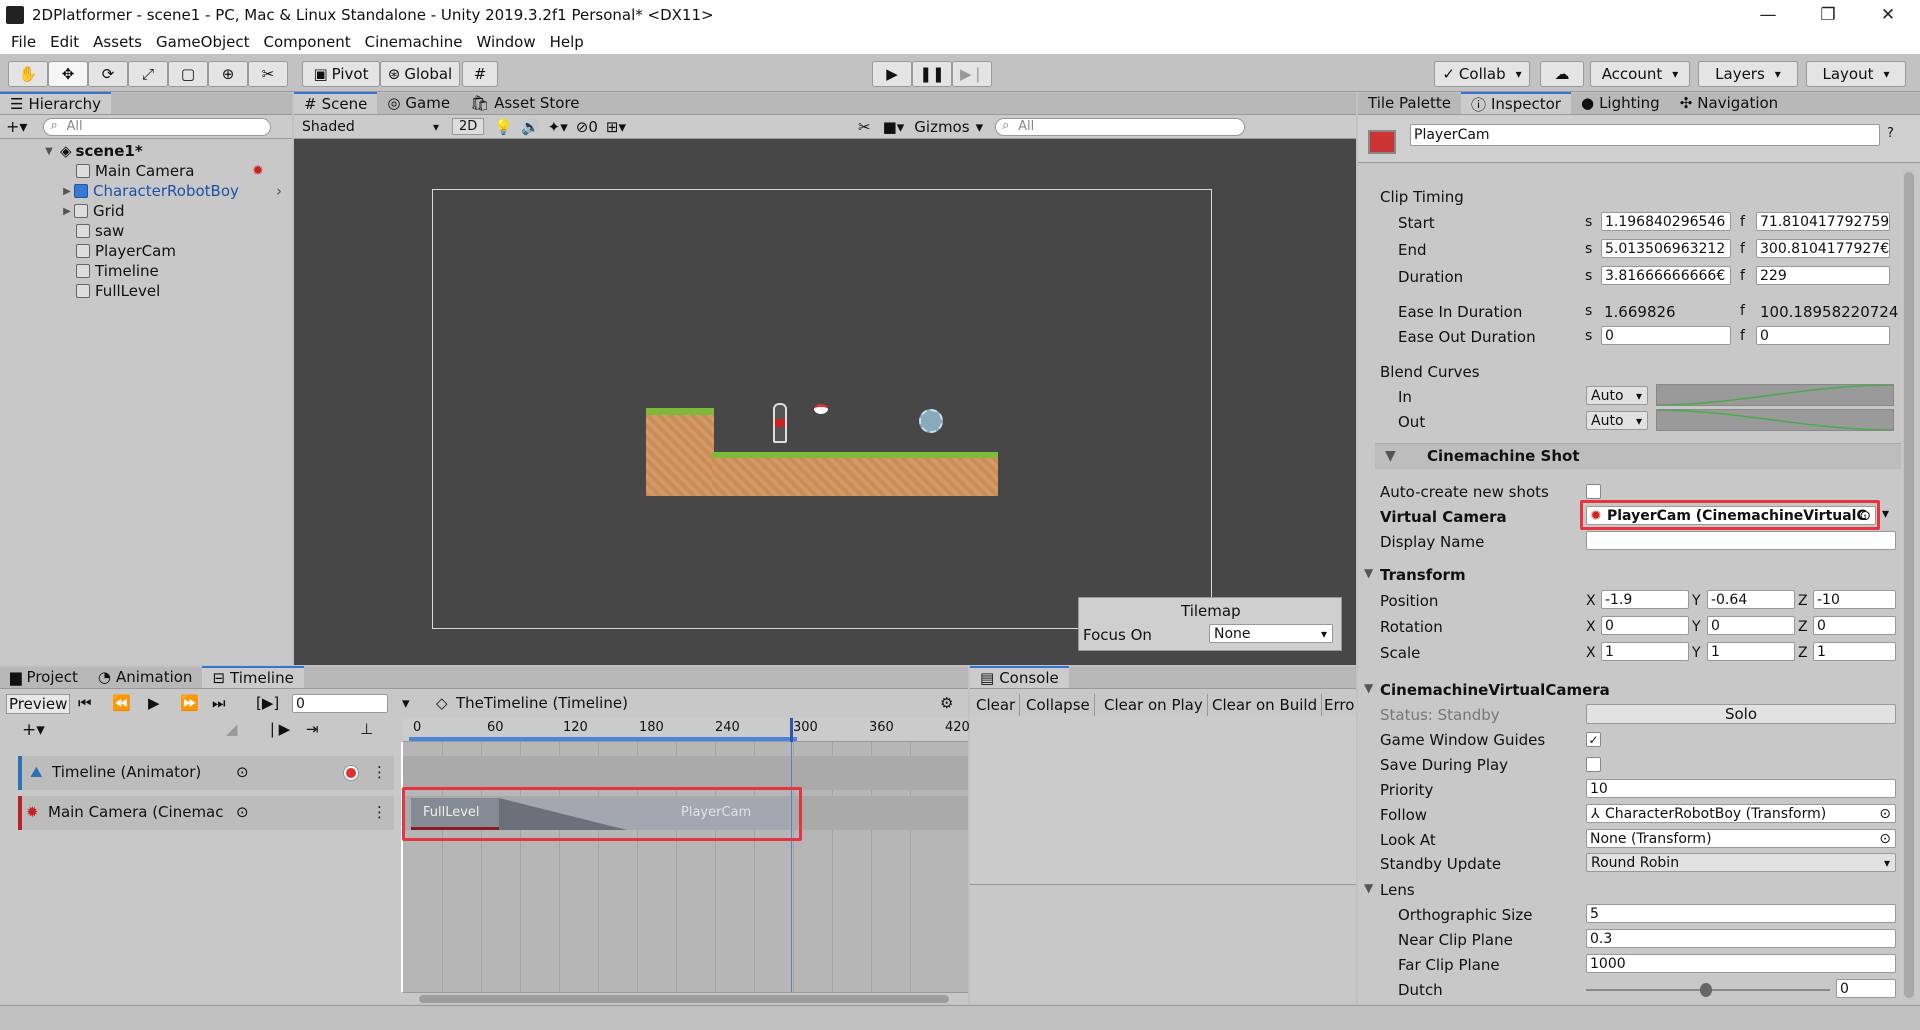  What do you see at coordinates (148, 74) in the screenshot?
I see `scale-tool-icon: ⤢` at bounding box center [148, 74].